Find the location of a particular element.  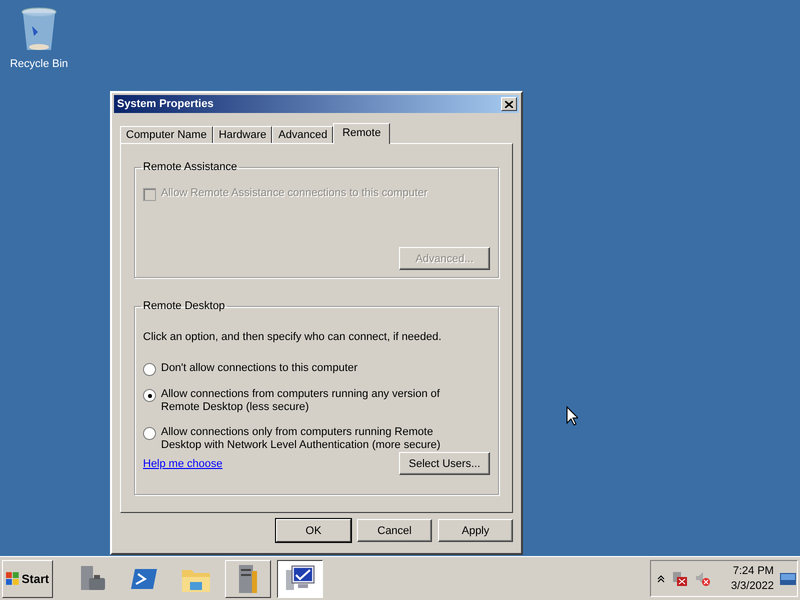

chevron-up-icon is located at coordinates (661, 578).